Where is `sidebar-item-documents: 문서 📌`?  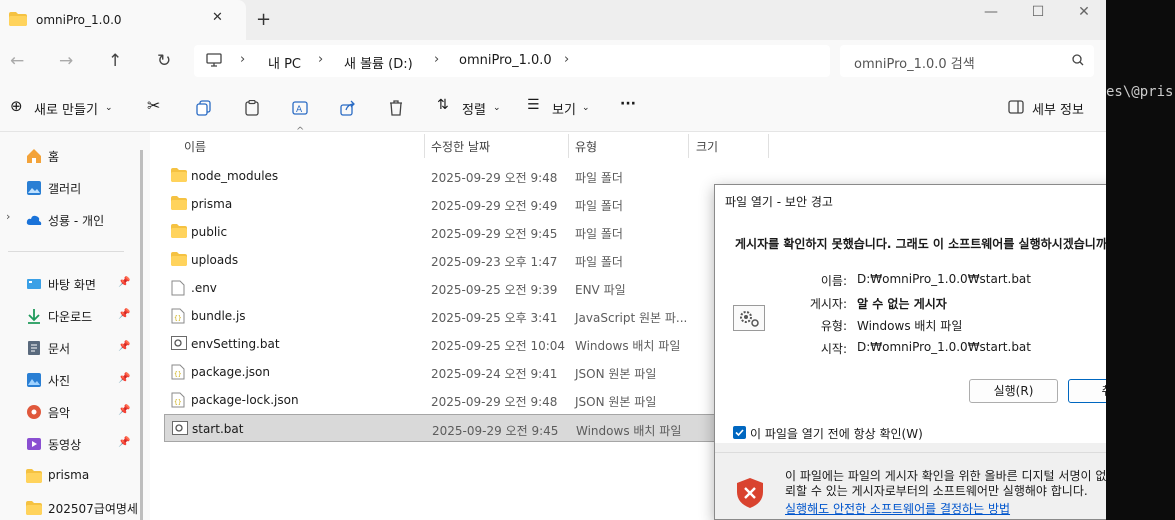
sidebar-item-documents: 문서 📌 is located at coordinates (70, 347).